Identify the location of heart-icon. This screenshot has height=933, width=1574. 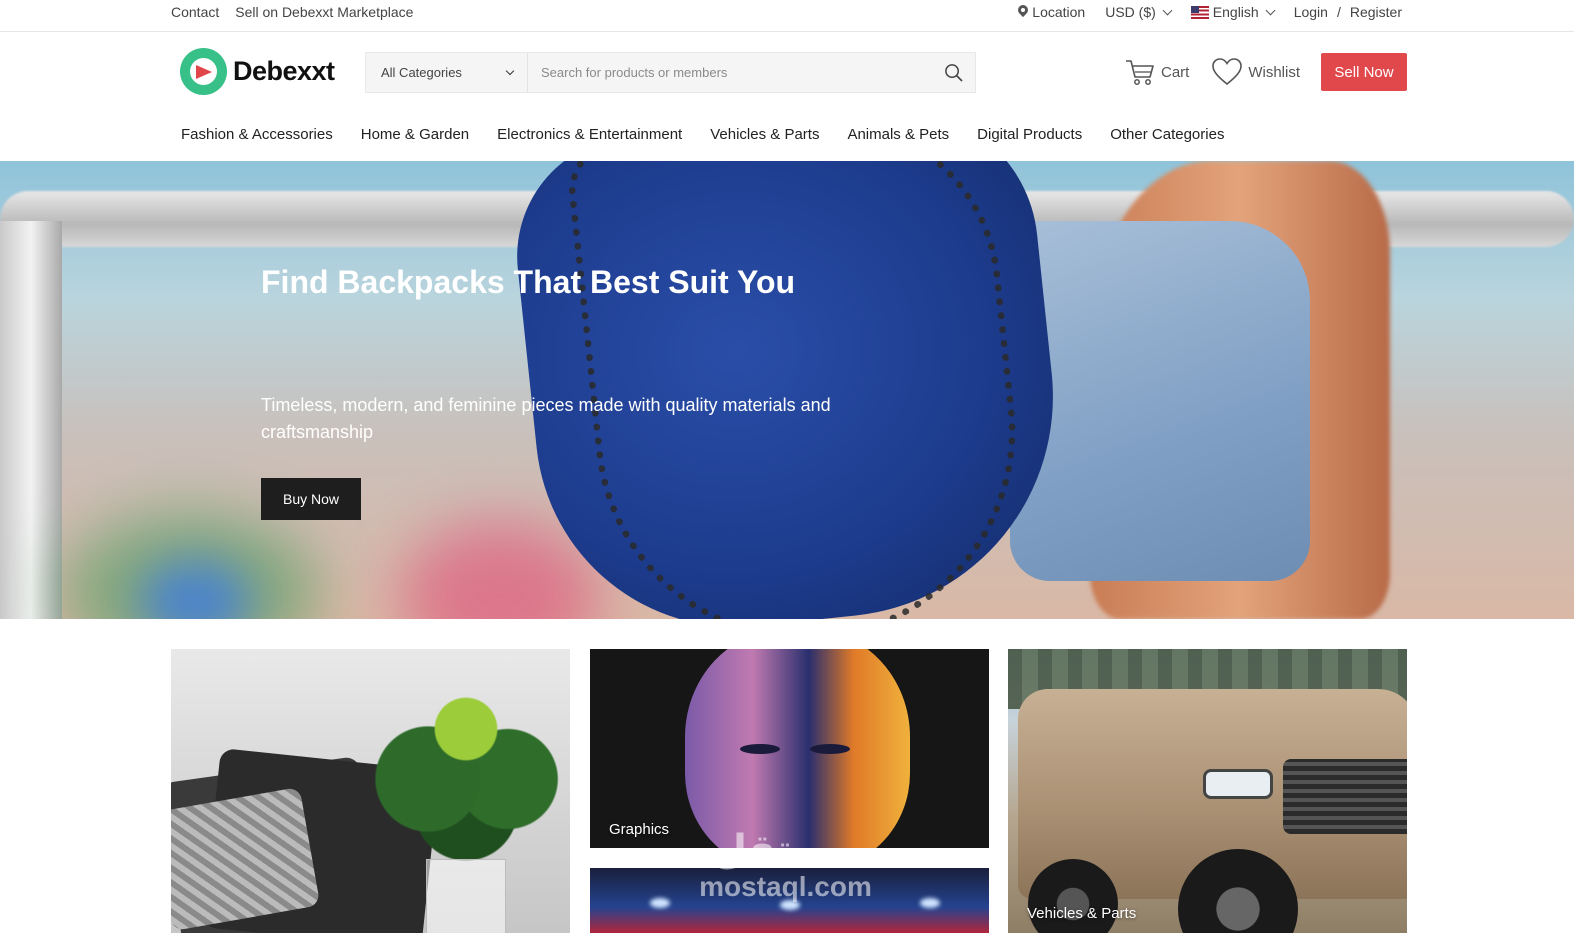
(1227, 72).